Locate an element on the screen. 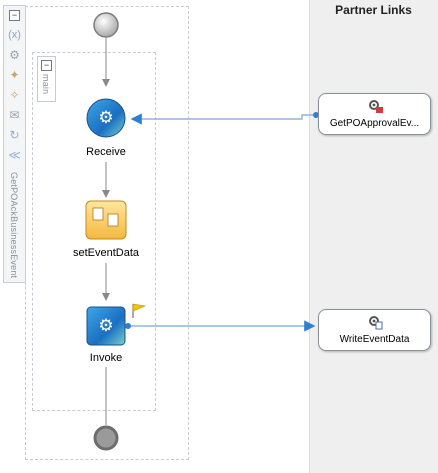 This screenshot has width=438, height=473. receive-label: Receive is located at coordinates (106, 152).